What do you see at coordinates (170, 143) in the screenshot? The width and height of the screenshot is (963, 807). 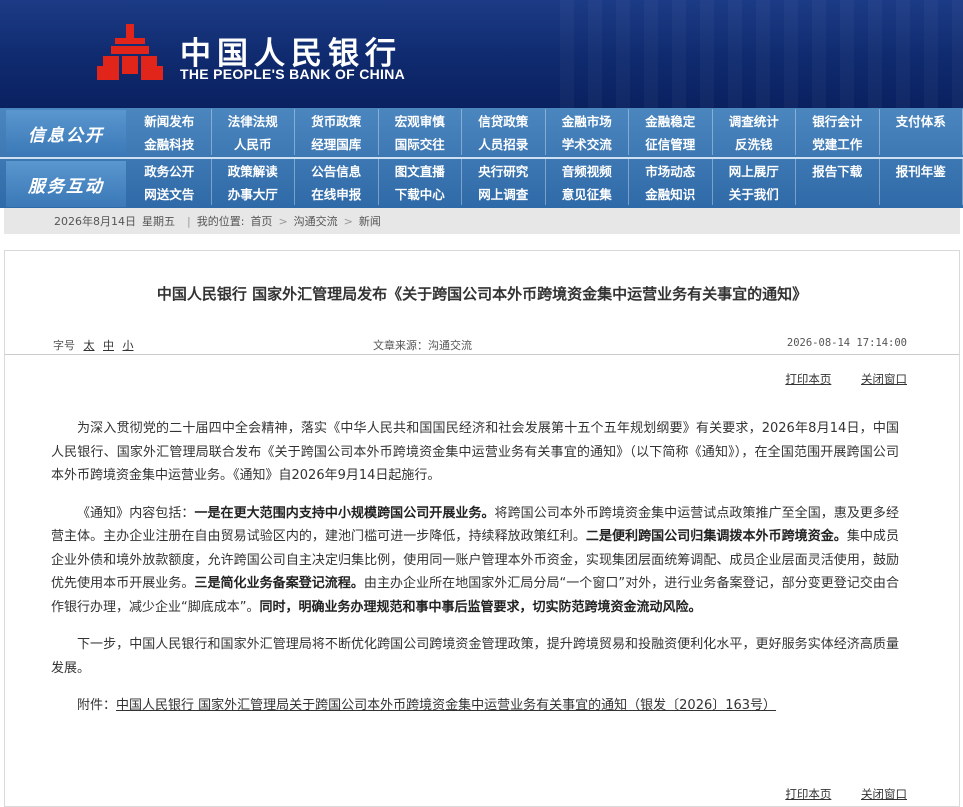 I see `nav-item: 金融科技` at bounding box center [170, 143].